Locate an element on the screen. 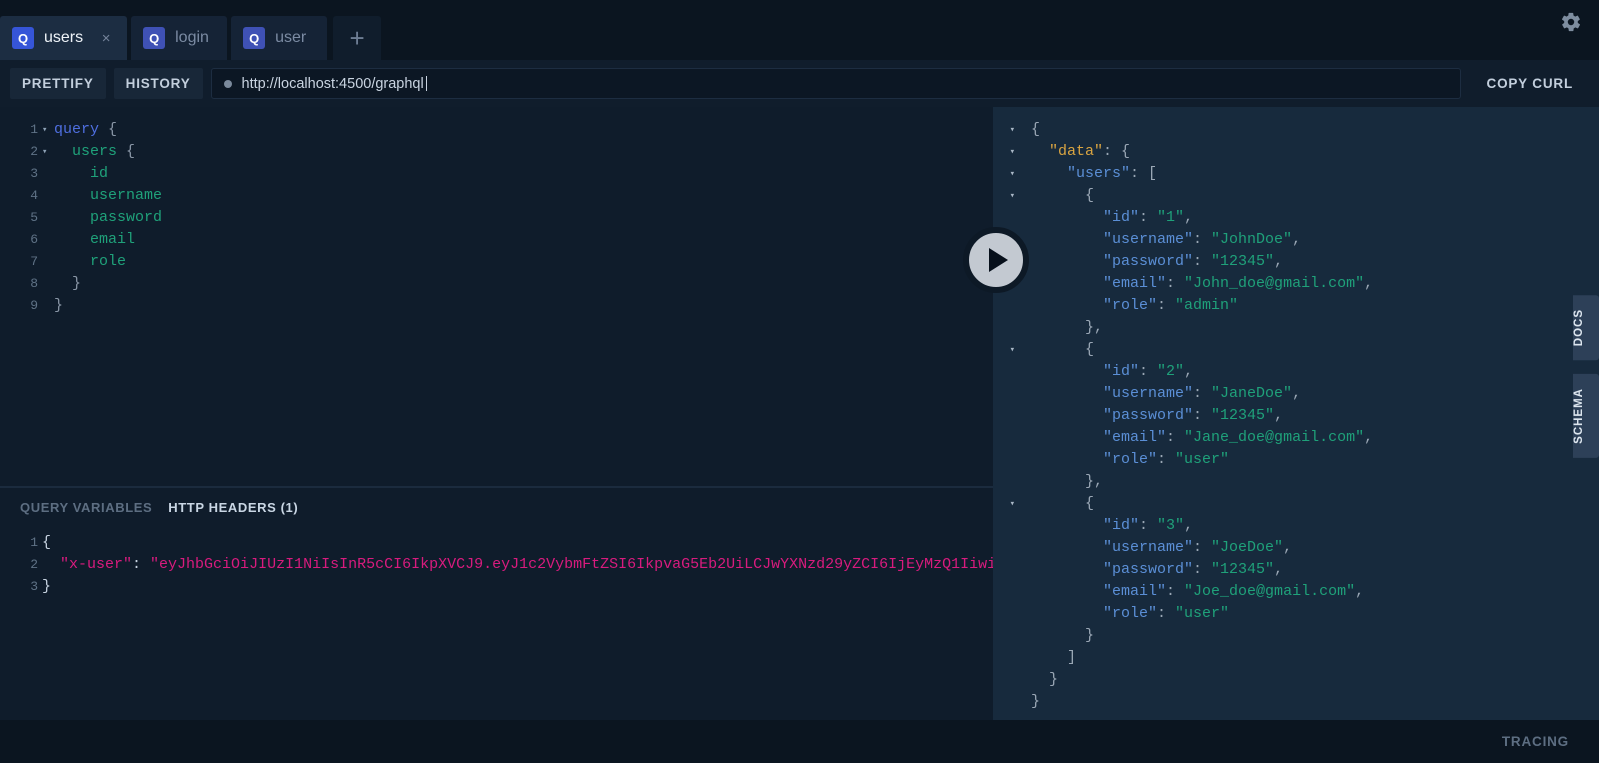 This screenshot has height=763, width=1599. footer: TRACING is located at coordinates (799, 741).